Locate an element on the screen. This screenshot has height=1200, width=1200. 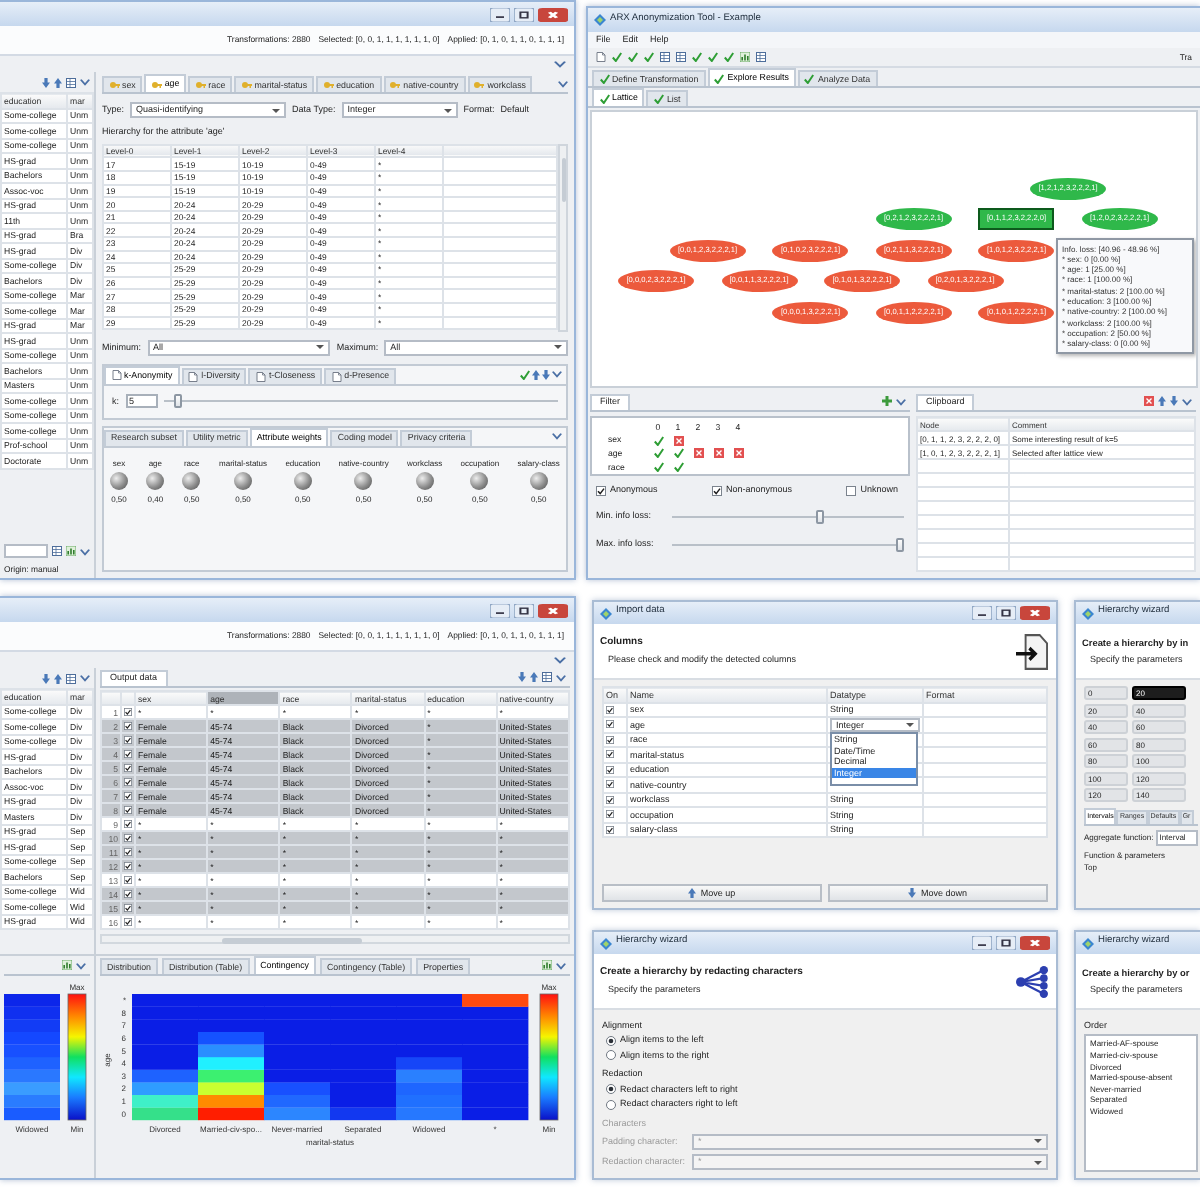
horizontal-scrollbar is located at coordinates (335, 939).